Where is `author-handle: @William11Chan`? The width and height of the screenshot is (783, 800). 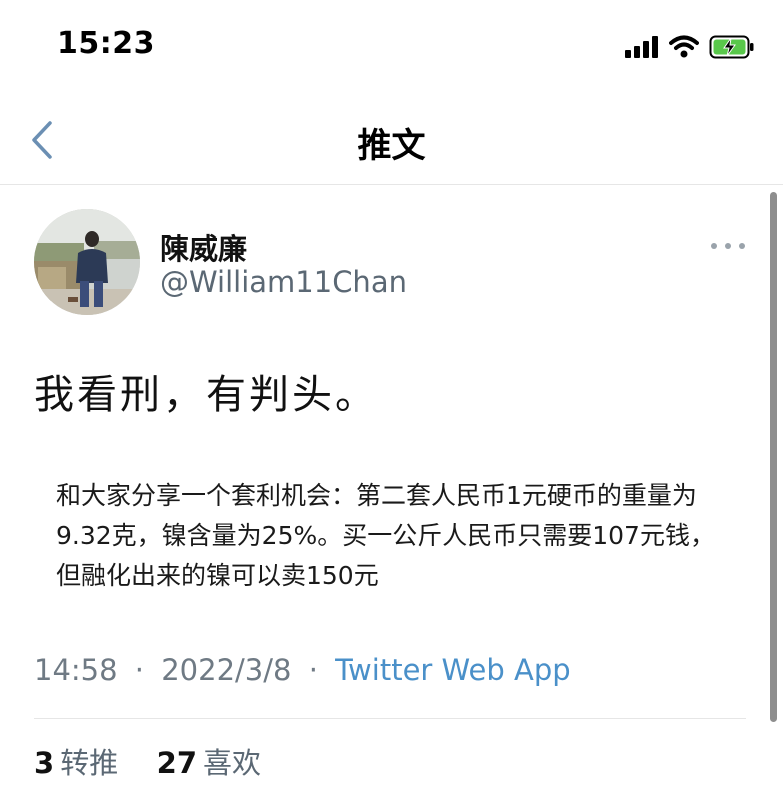 author-handle: @William11Chan is located at coordinates (283, 282).